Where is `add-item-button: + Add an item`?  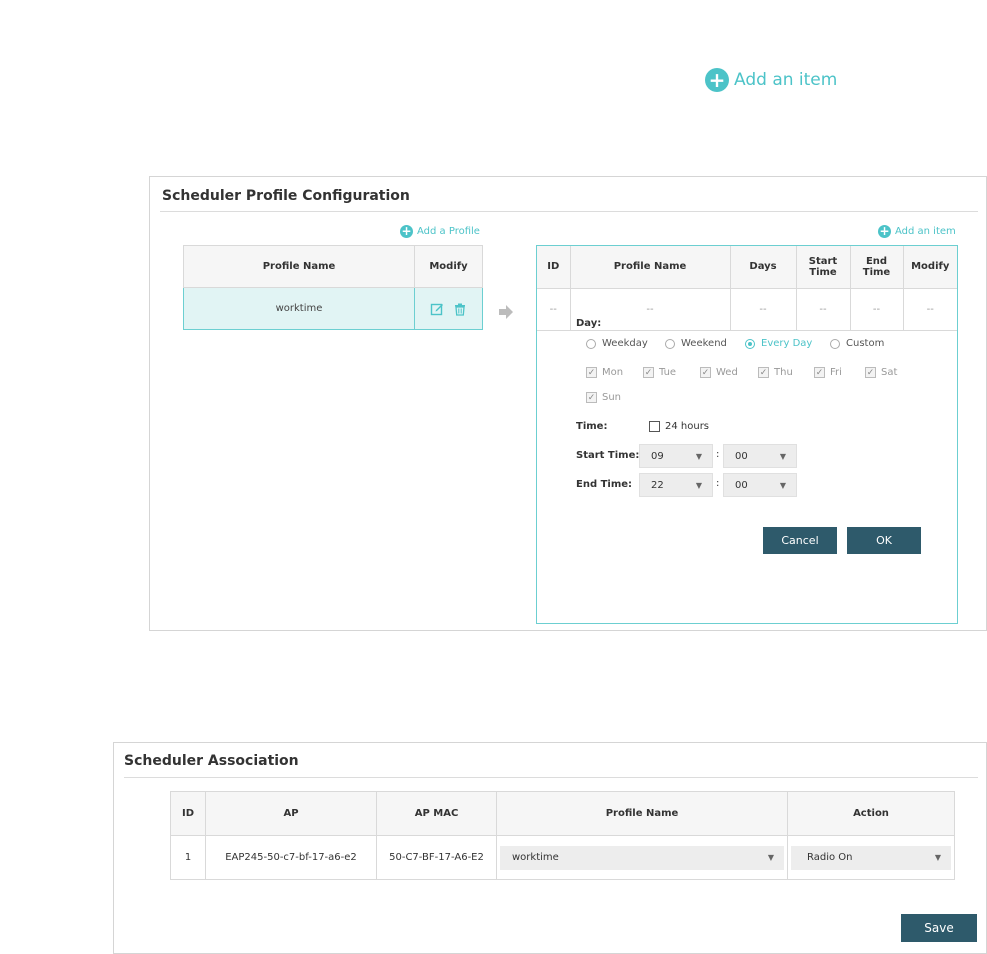
add-item-button: + Add an item is located at coordinates (917, 231).